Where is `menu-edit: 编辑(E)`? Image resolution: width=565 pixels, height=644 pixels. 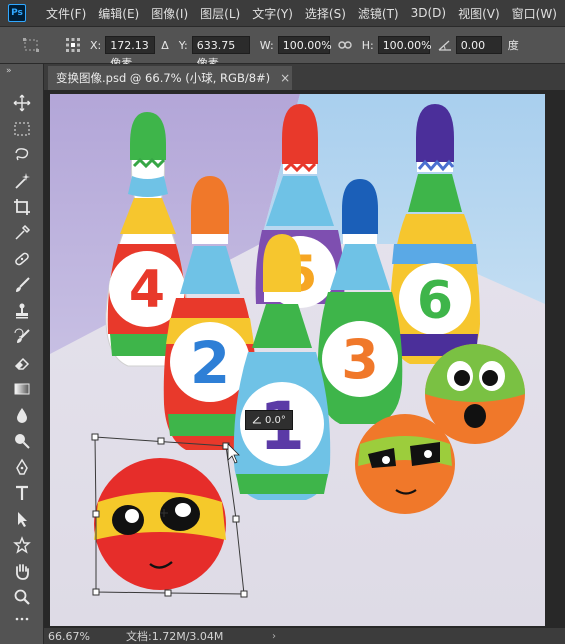 menu-edit: 编辑(E) is located at coordinates (118, 13).